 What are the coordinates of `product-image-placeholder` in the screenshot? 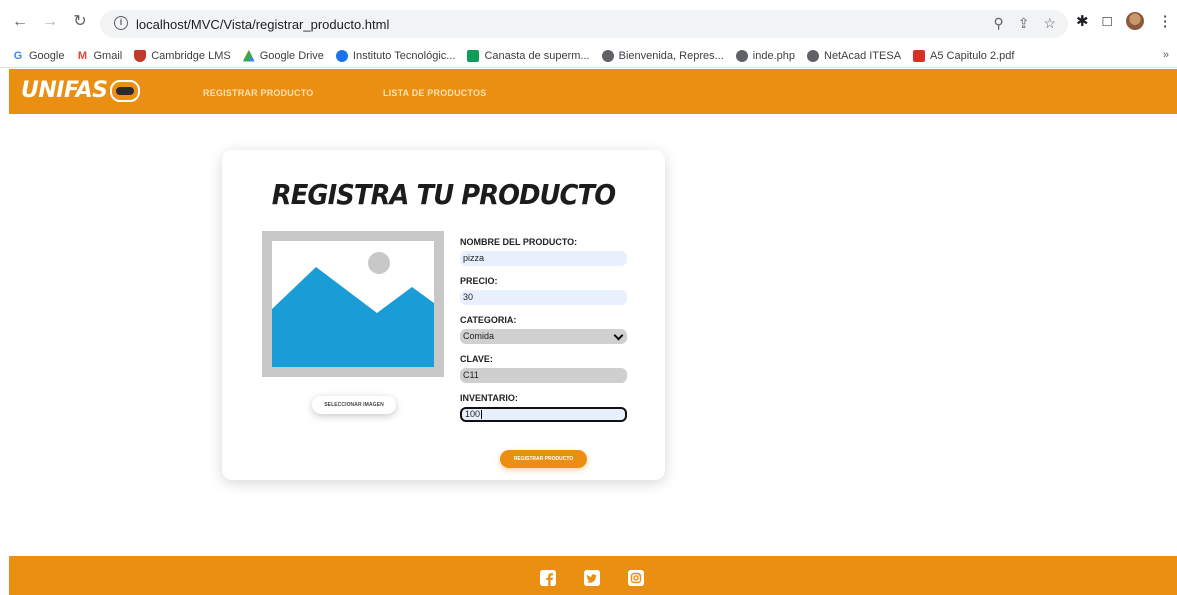 It's located at (353, 304).